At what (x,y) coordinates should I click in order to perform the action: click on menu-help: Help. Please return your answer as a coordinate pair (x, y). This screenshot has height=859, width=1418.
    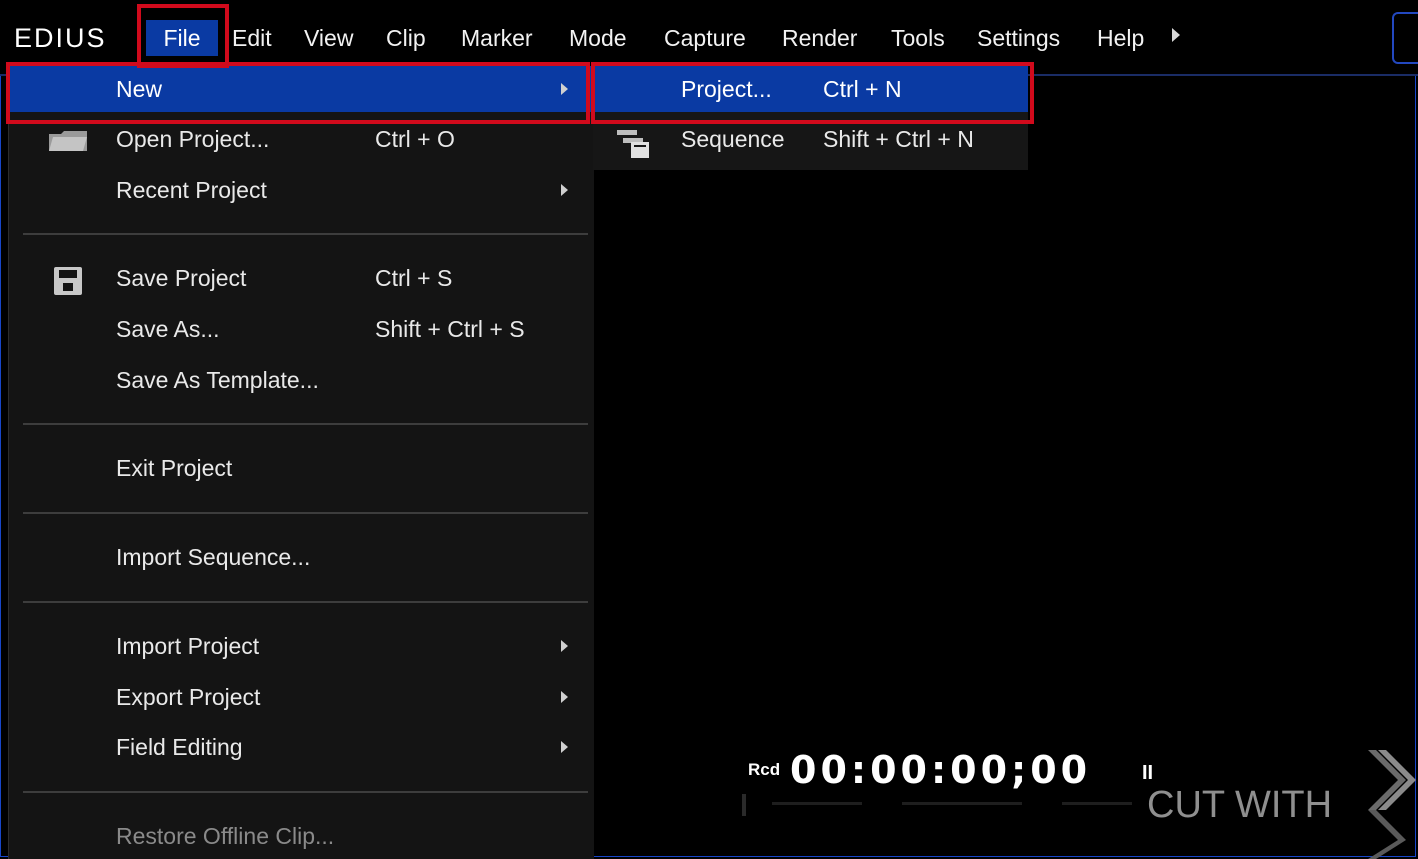
    Looking at the image, I should click on (1120, 38).